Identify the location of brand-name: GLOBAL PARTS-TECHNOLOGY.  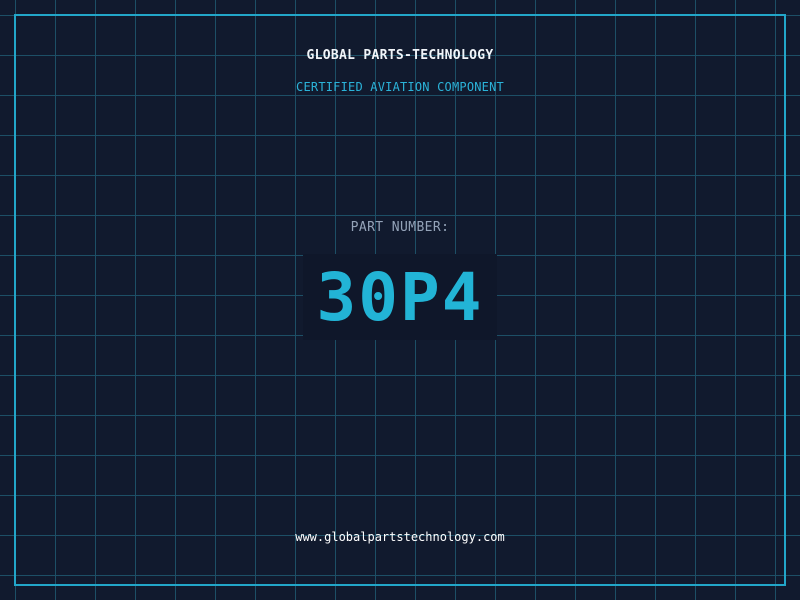
(400, 55).